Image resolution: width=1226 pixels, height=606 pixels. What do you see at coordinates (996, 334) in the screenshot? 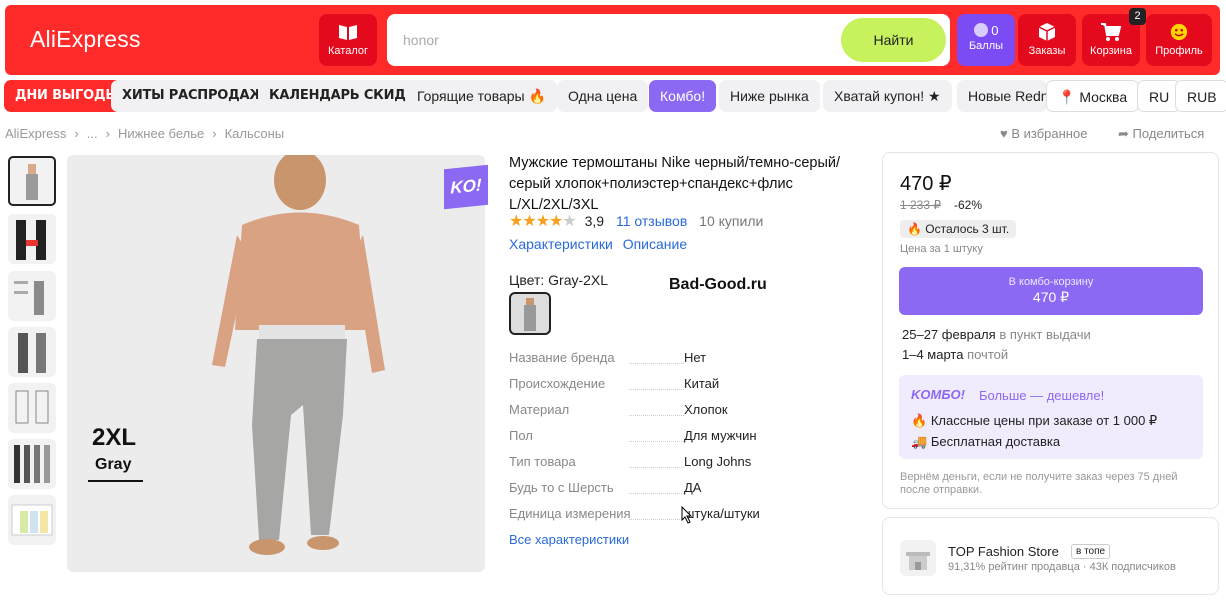
I see `delivery-pickup: 25–27 февраля в пункт выдачи` at bounding box center [996, 334].